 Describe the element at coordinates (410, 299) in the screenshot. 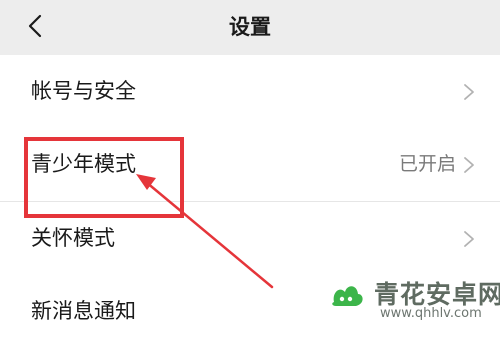

I see `watermark: 青花安卓网 www.qhhlv.com` at that location.